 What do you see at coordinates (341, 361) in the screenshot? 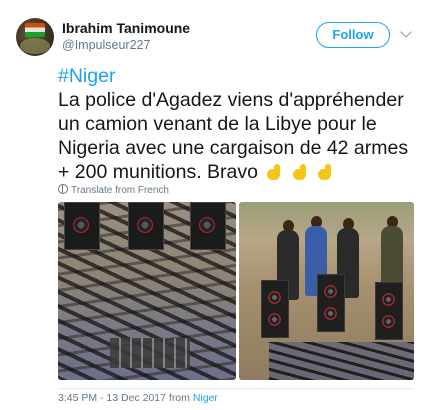
I see `weapons-shape` at bounding box center [341, 361].